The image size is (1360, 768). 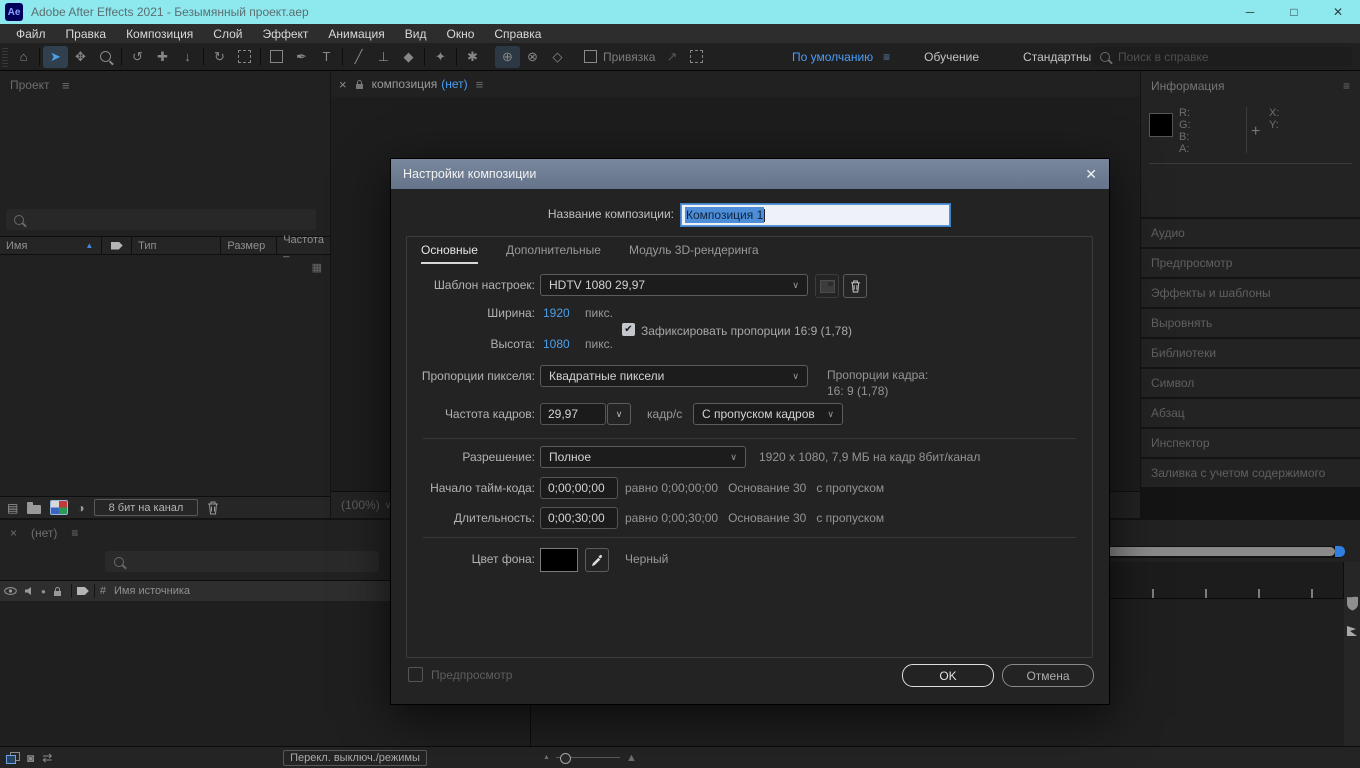 What do you see at coordinates (460, 674) in the screenshot?
I see `preview-toggle: Предпросмотр` at bounding box center [460, 674].